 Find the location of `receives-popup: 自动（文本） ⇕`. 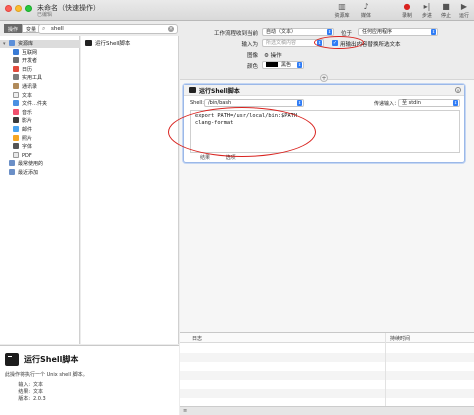

receives-popup: 自动（文本） ⇕ is located at coordinates (298, 32).